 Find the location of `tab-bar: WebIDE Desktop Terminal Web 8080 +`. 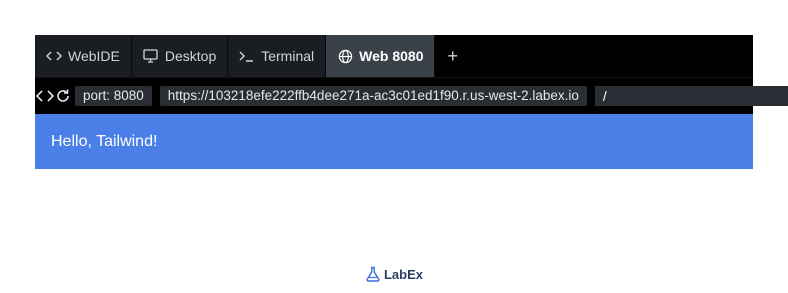

tab-bar: WebIDE Desktop Terminal Web 8080 + is located at coordinates (394, 56).